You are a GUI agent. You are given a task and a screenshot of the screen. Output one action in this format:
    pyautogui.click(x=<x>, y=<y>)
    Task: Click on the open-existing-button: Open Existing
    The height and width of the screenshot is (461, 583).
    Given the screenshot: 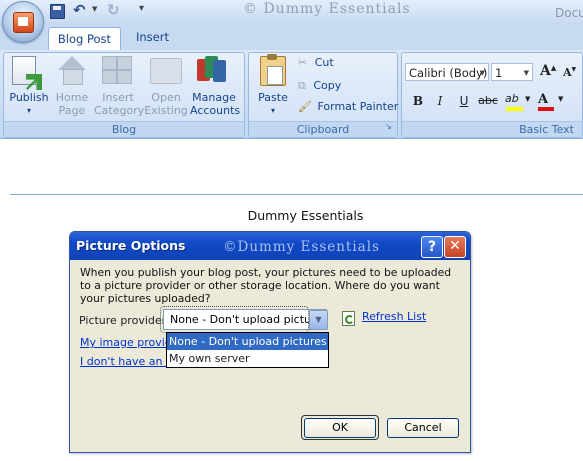 What is the action you would take?
    pyautogui.click(x=166, y=104)
    